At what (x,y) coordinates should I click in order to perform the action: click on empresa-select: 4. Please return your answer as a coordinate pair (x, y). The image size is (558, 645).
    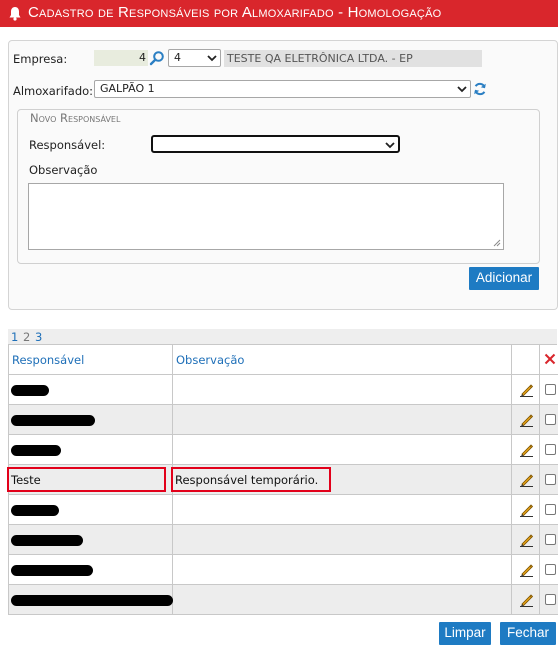
    Looking at the image, I should click on (194, 58).